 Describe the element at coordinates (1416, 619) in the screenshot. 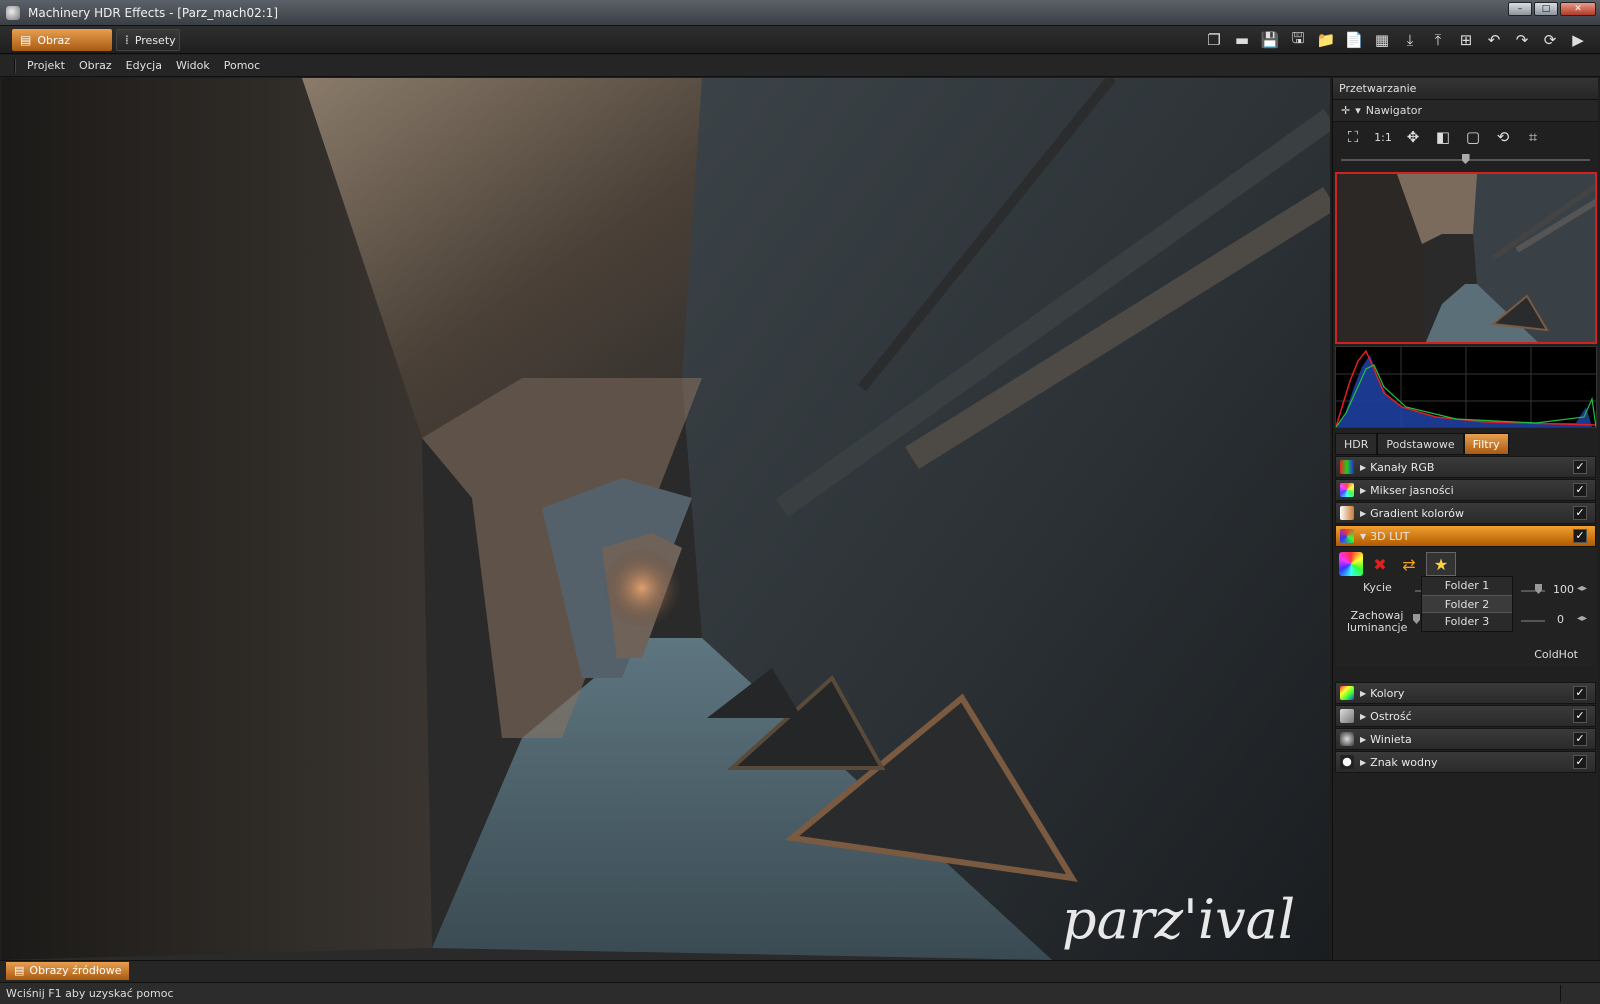

I see `preserve-slider-knob` at that location.